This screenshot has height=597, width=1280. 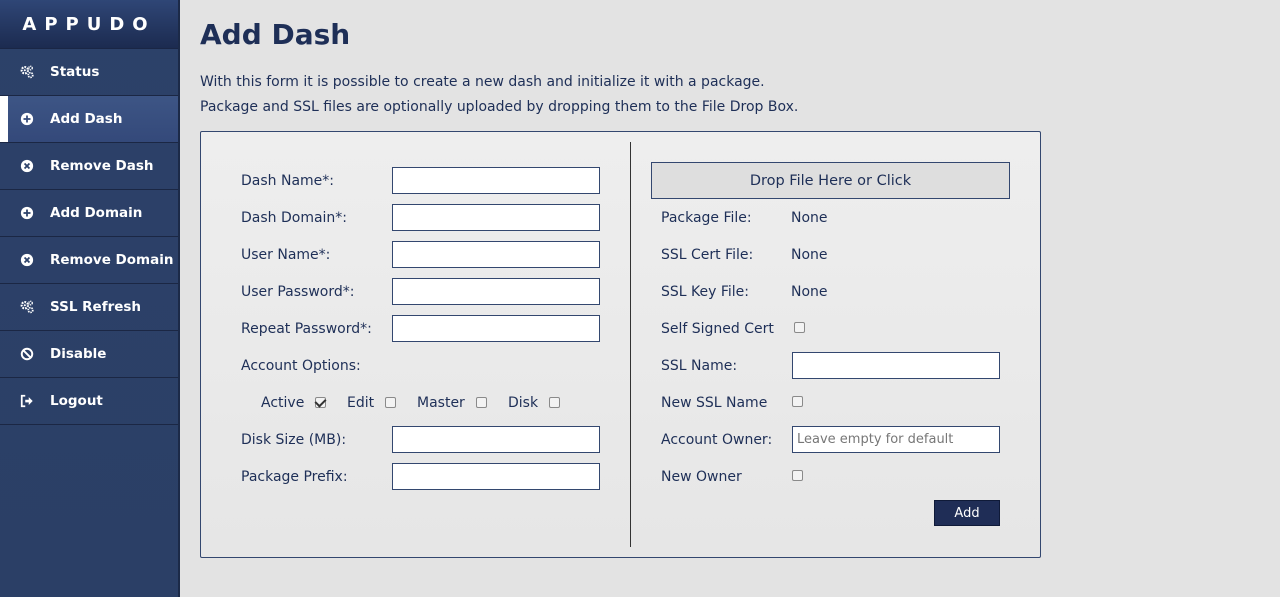 I want to click on nav-label-add-domain: Add Domain, so click(x=96, y=213).